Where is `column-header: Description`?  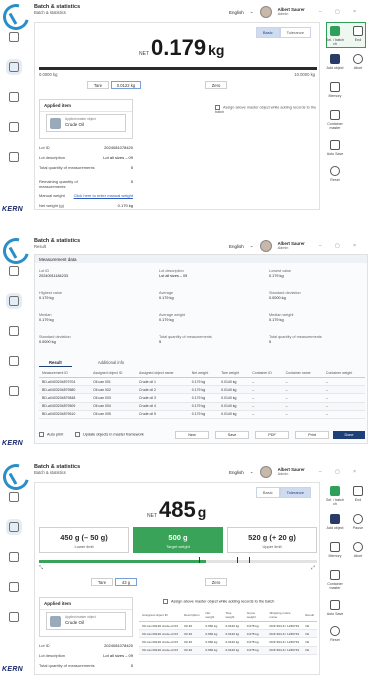 column-header: Description is located at coordinates (191, 615).